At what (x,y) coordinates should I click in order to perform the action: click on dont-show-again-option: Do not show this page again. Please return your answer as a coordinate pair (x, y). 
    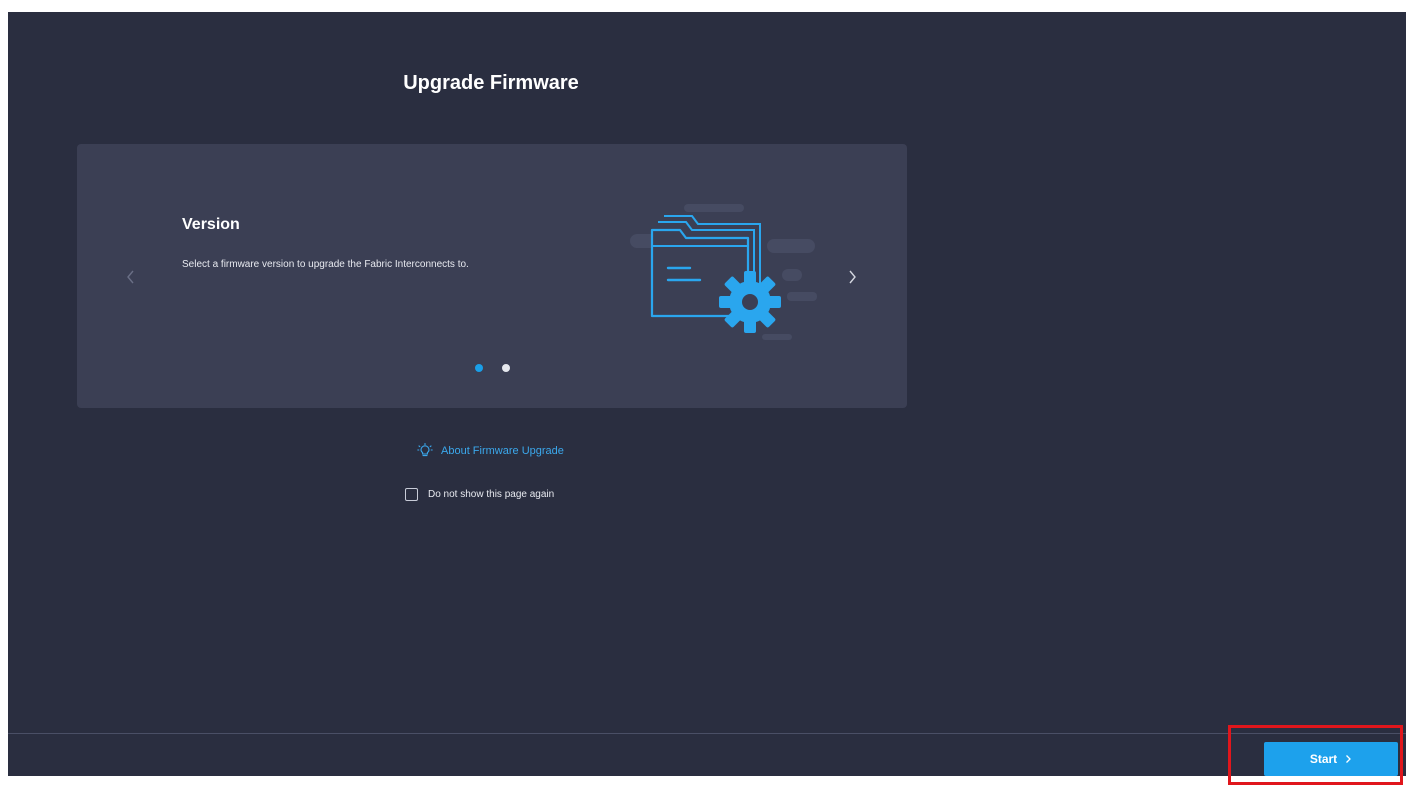
    Looking at the image, I should click on (479, 494).